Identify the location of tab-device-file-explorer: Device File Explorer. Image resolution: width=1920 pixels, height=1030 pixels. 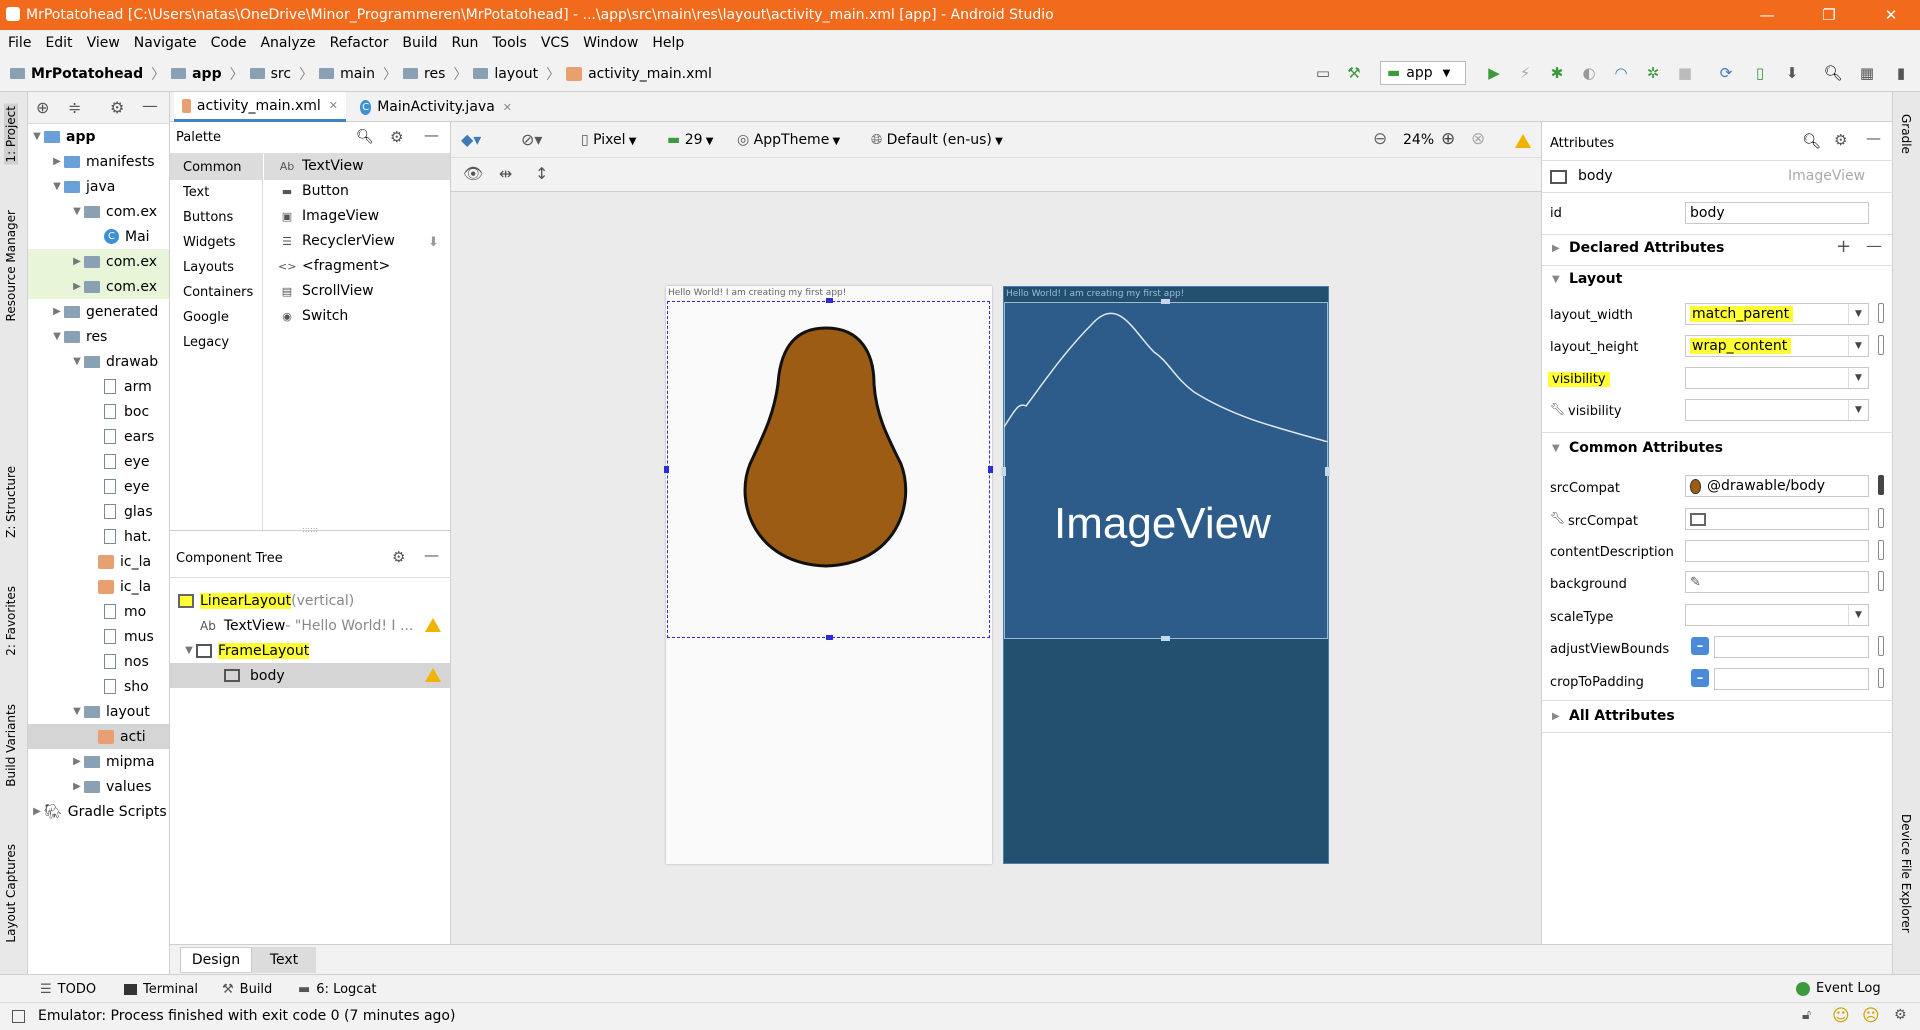
(1906, 873).